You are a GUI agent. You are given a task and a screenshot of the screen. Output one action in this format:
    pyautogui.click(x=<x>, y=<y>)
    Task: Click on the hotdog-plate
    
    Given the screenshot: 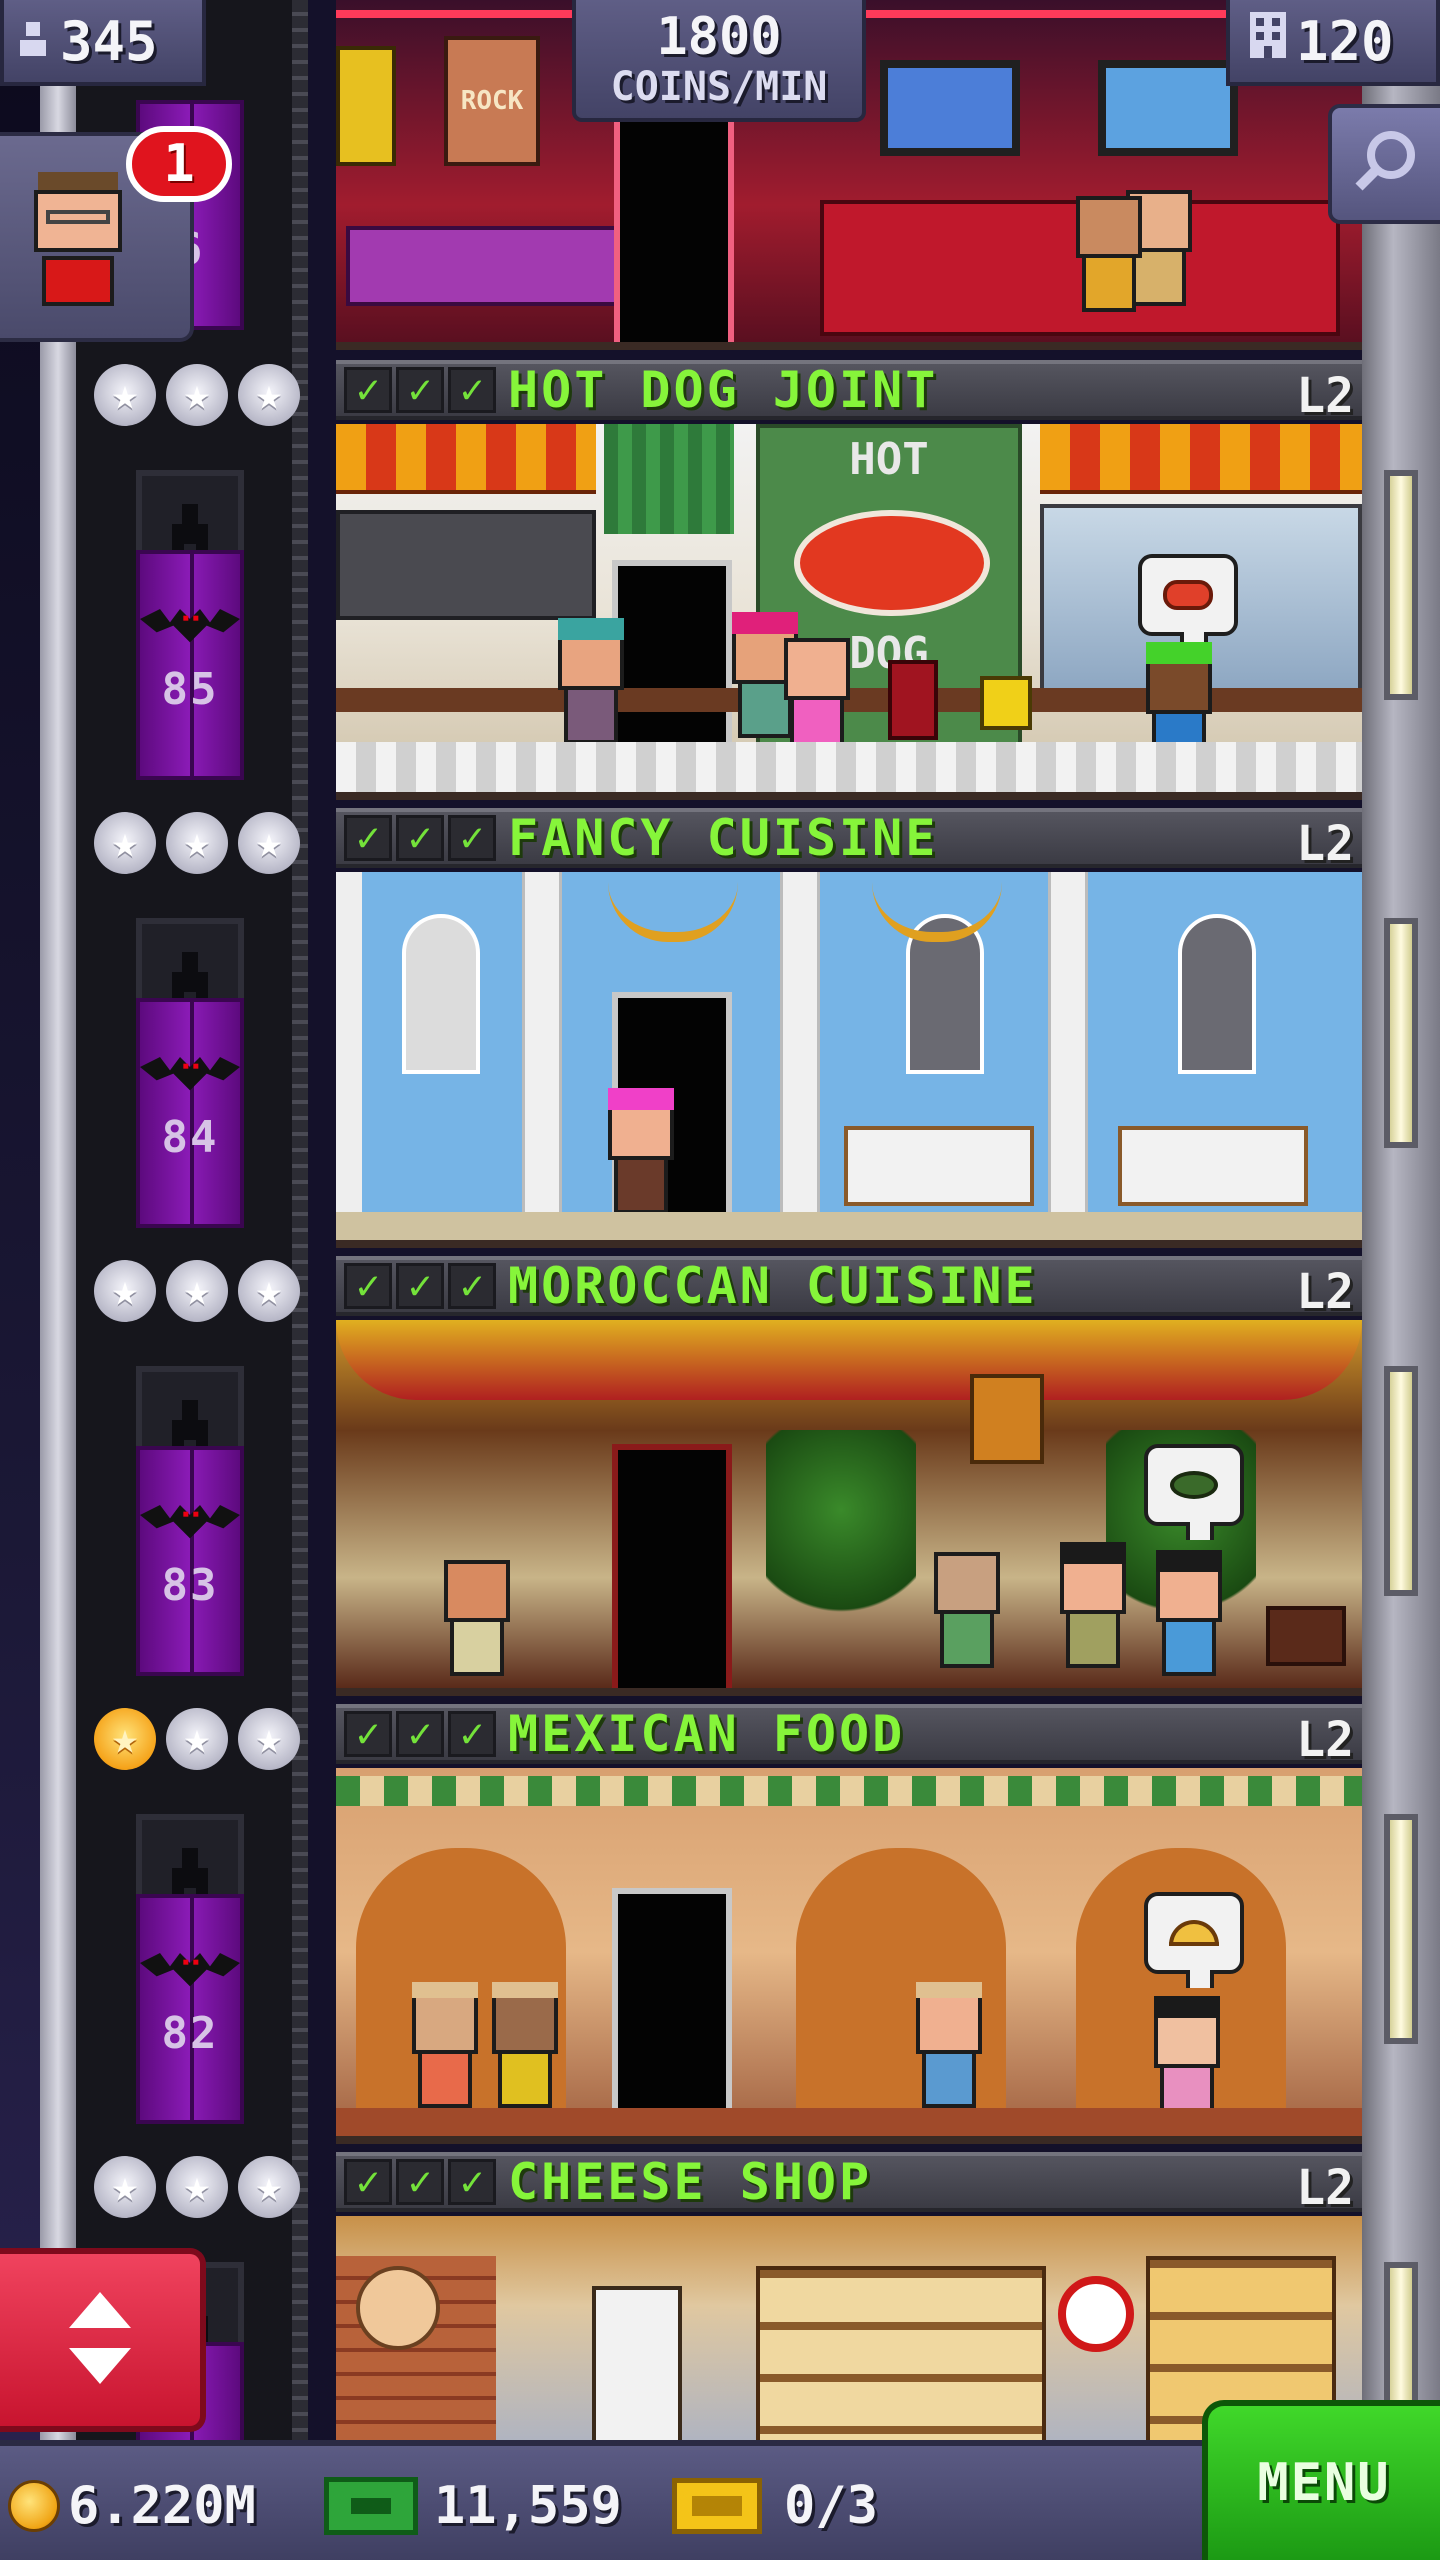 What is the action you would take?
    pyautogui.click(x=892, y=563)
    